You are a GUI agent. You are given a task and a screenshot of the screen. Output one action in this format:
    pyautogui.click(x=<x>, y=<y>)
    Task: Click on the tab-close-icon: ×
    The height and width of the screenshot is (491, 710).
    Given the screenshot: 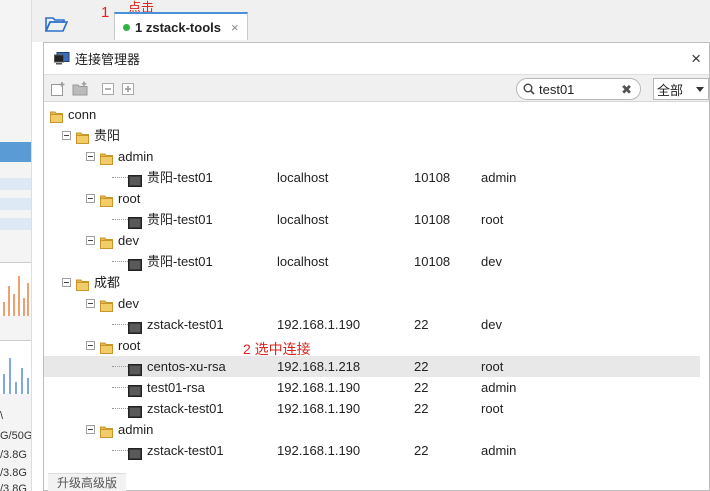 What is the action you would take?
    pyautogui.click(x=235, y=27)
    